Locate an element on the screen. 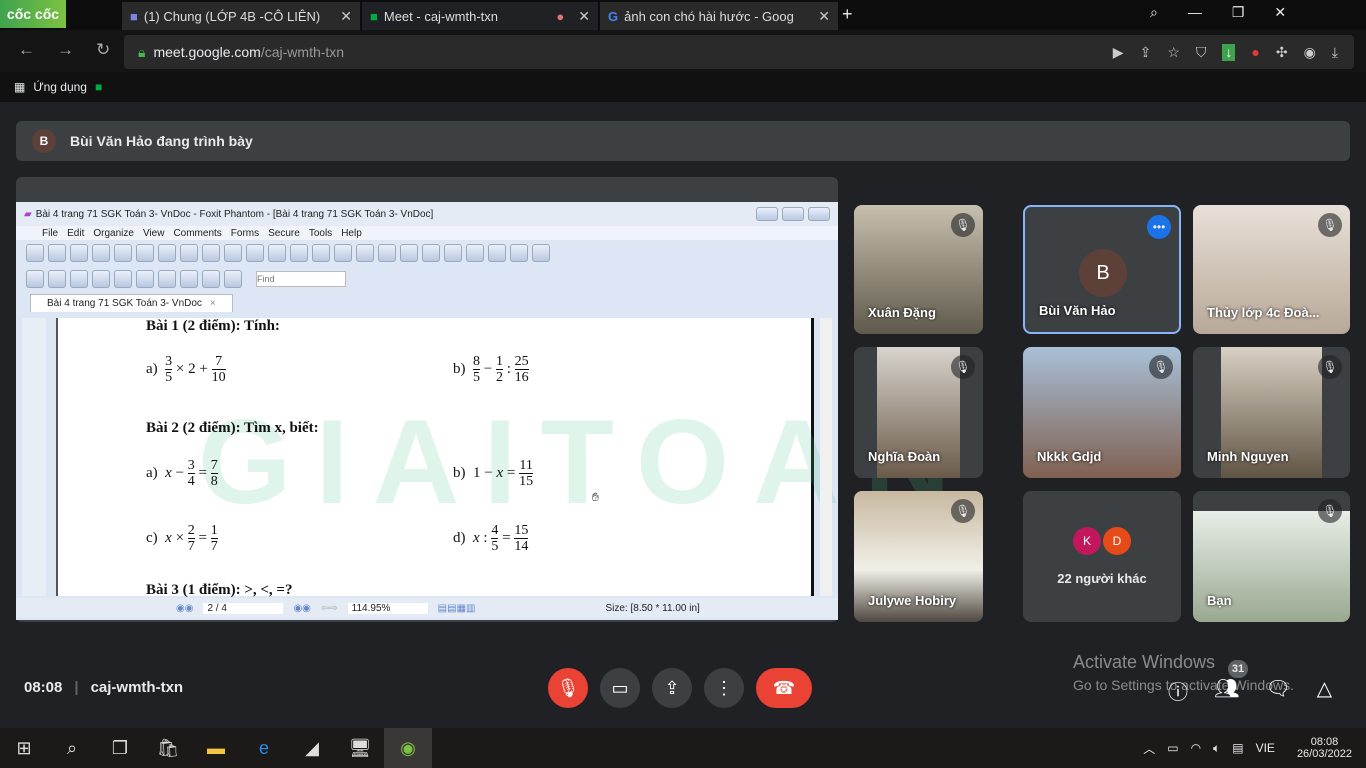 The height and width of the screenshot is (768, 1366). snapshot-icon is located at coordinates (541, 253).